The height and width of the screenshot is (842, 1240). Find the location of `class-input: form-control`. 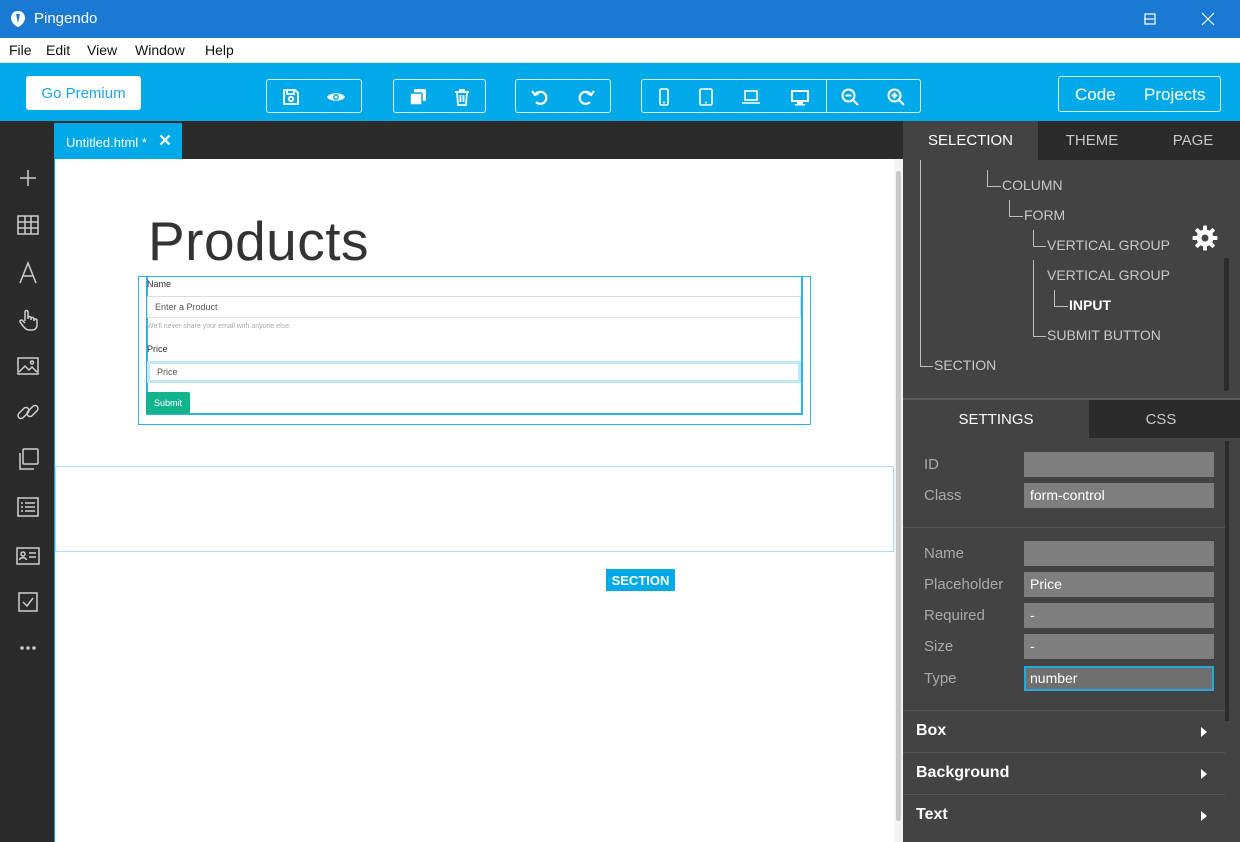

class-input: form-control is located at coordinates (1119, 495).